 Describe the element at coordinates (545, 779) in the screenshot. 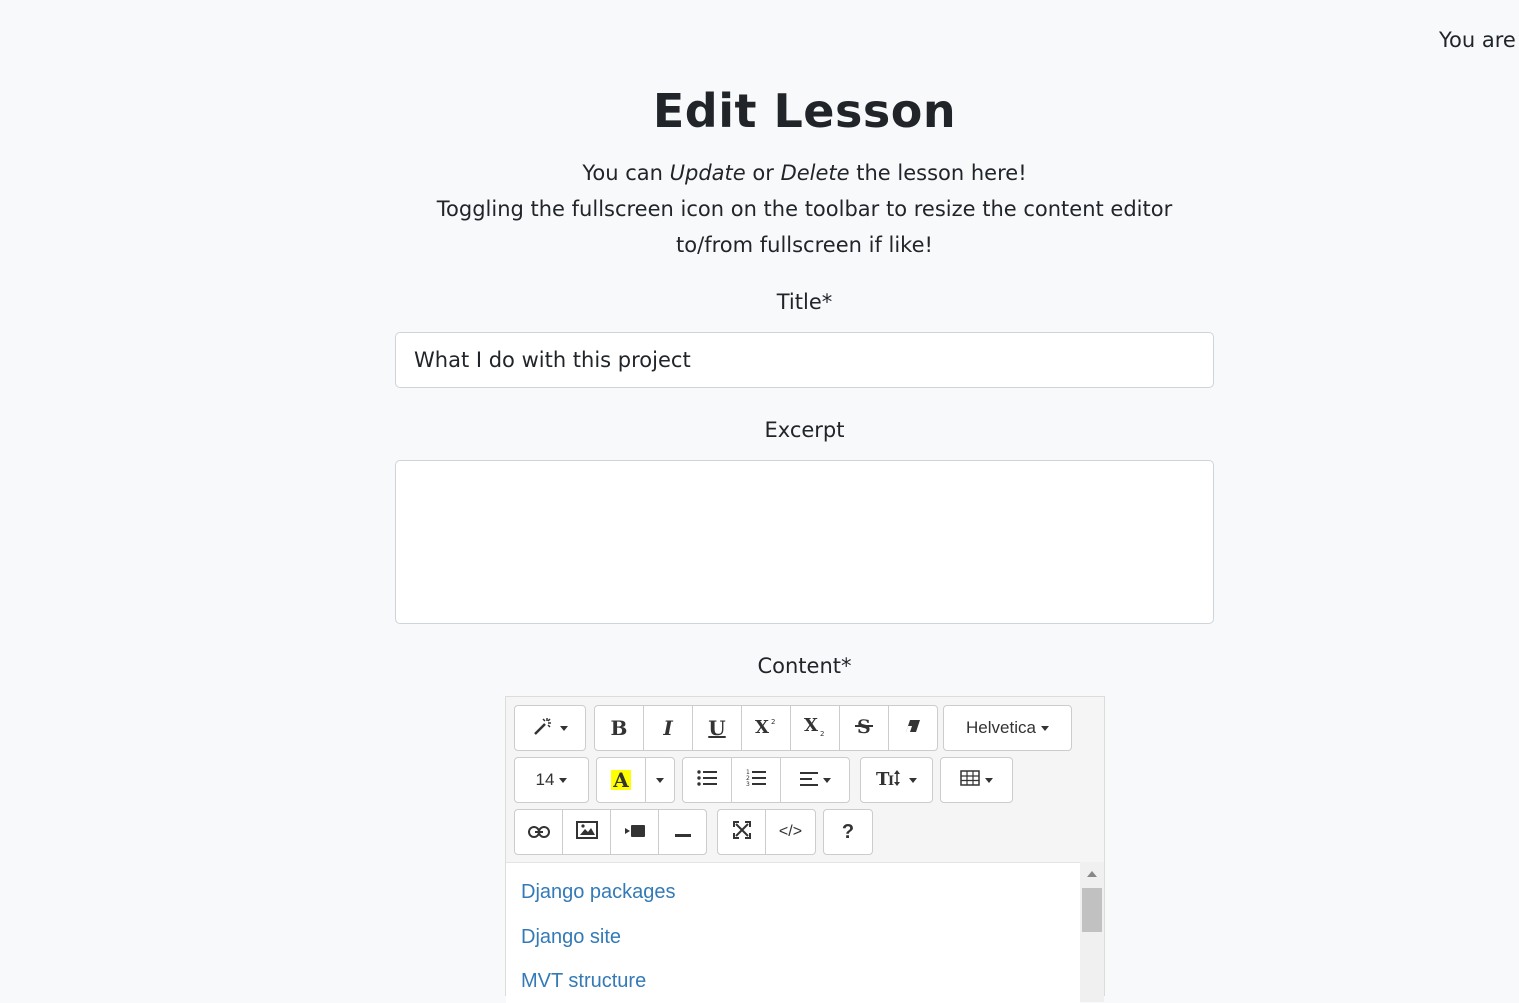

I see `font-size-value: 14` at that location.